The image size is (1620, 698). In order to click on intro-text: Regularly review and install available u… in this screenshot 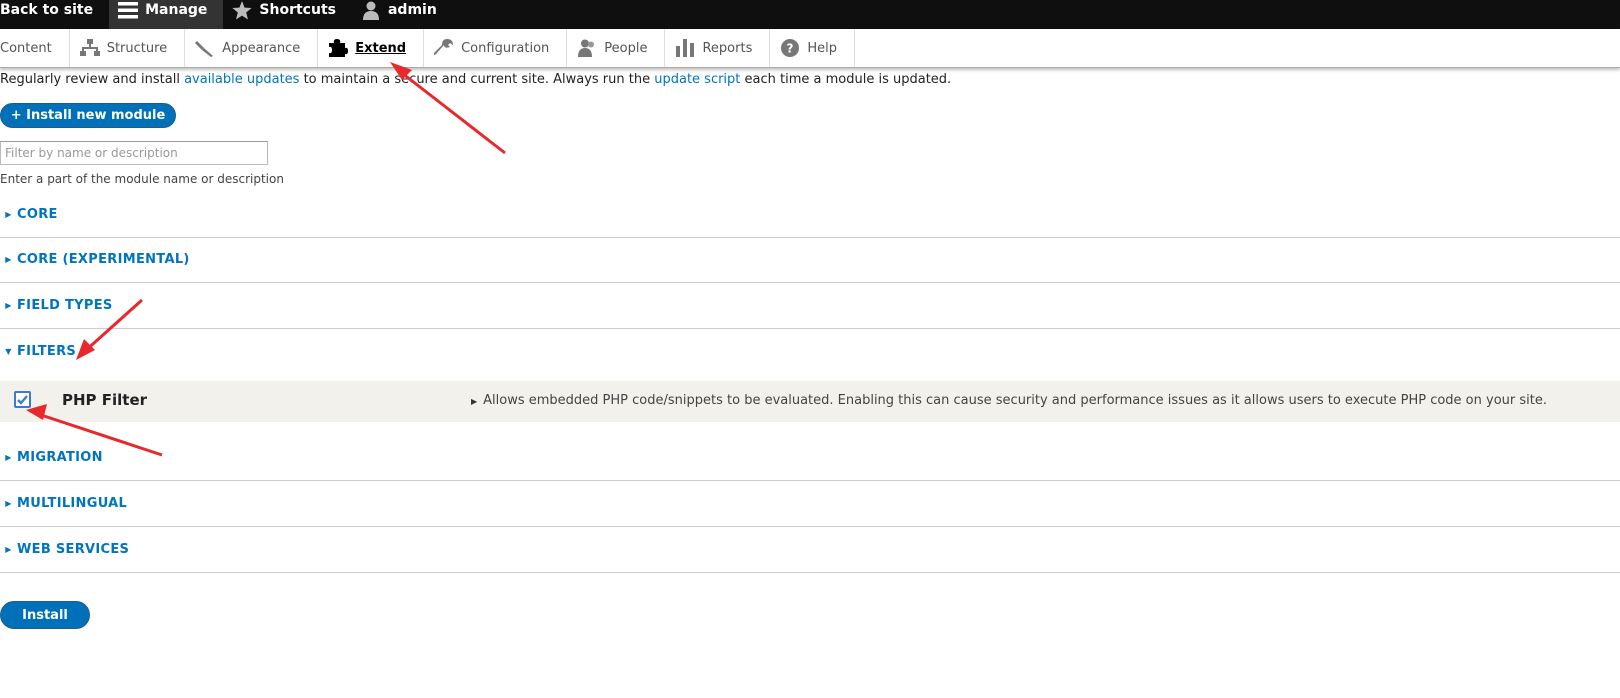, I will do `click(475, 79)`.